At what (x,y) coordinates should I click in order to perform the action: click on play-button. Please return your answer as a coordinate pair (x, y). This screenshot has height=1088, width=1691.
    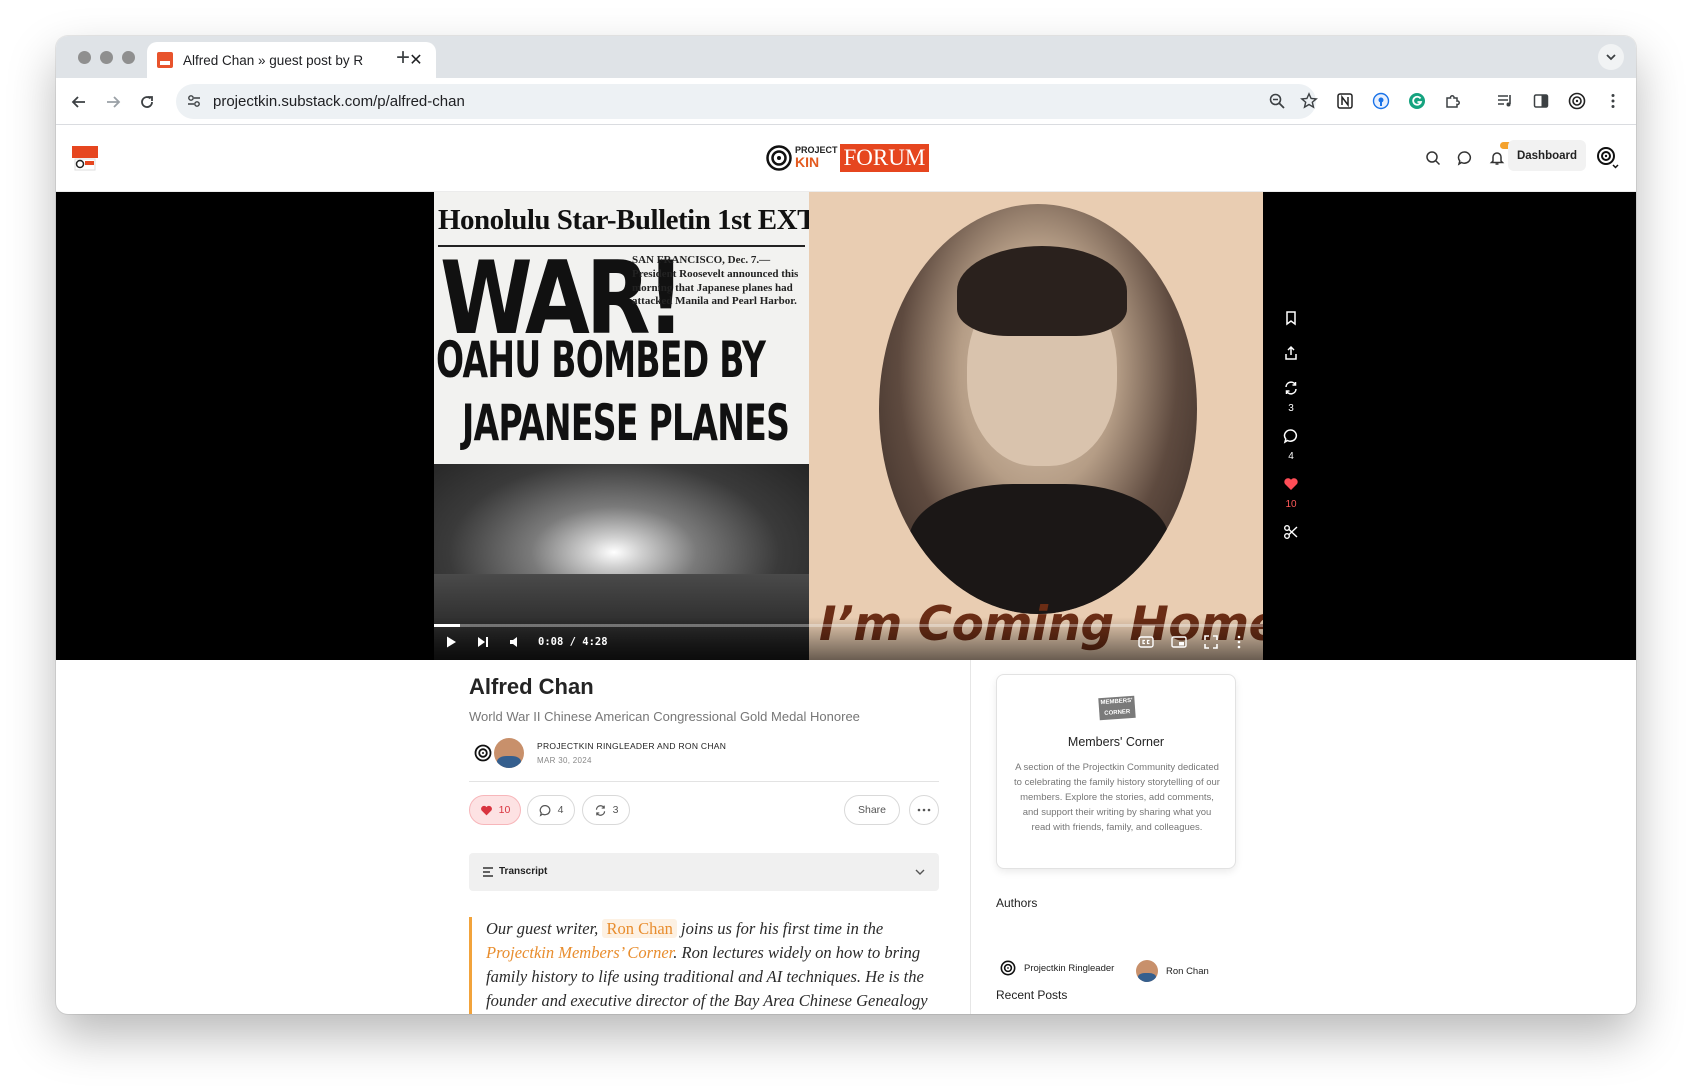
    Looking at the image, I should click on (451, 642).